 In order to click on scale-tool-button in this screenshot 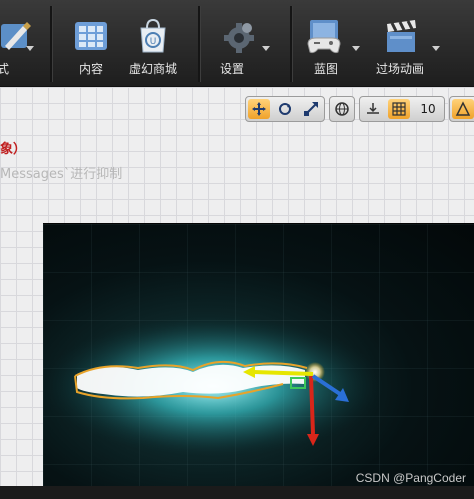, I will do `click(311, 109)`.